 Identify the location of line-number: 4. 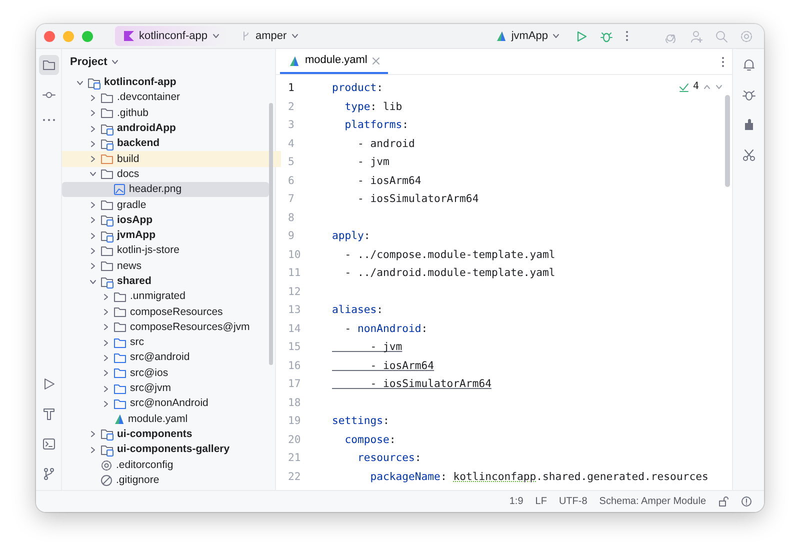
(291, 144).